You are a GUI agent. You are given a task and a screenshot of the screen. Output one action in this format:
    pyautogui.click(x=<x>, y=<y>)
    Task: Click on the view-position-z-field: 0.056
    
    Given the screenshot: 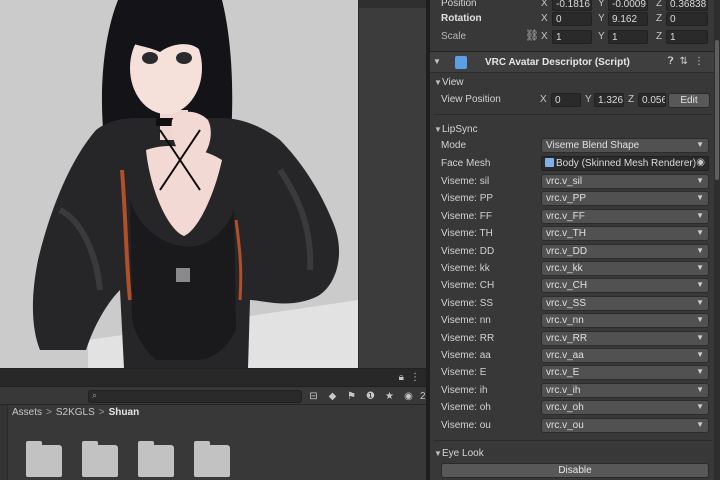 What is the action you would take?
    pyautogui.click(x=652, y=100)
    